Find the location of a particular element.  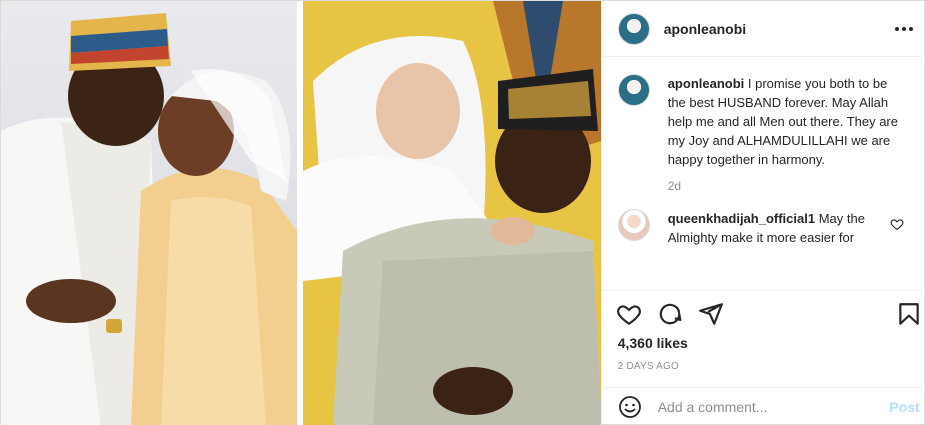

caption-username: aponleanobi is located at coordinates (706, 83).